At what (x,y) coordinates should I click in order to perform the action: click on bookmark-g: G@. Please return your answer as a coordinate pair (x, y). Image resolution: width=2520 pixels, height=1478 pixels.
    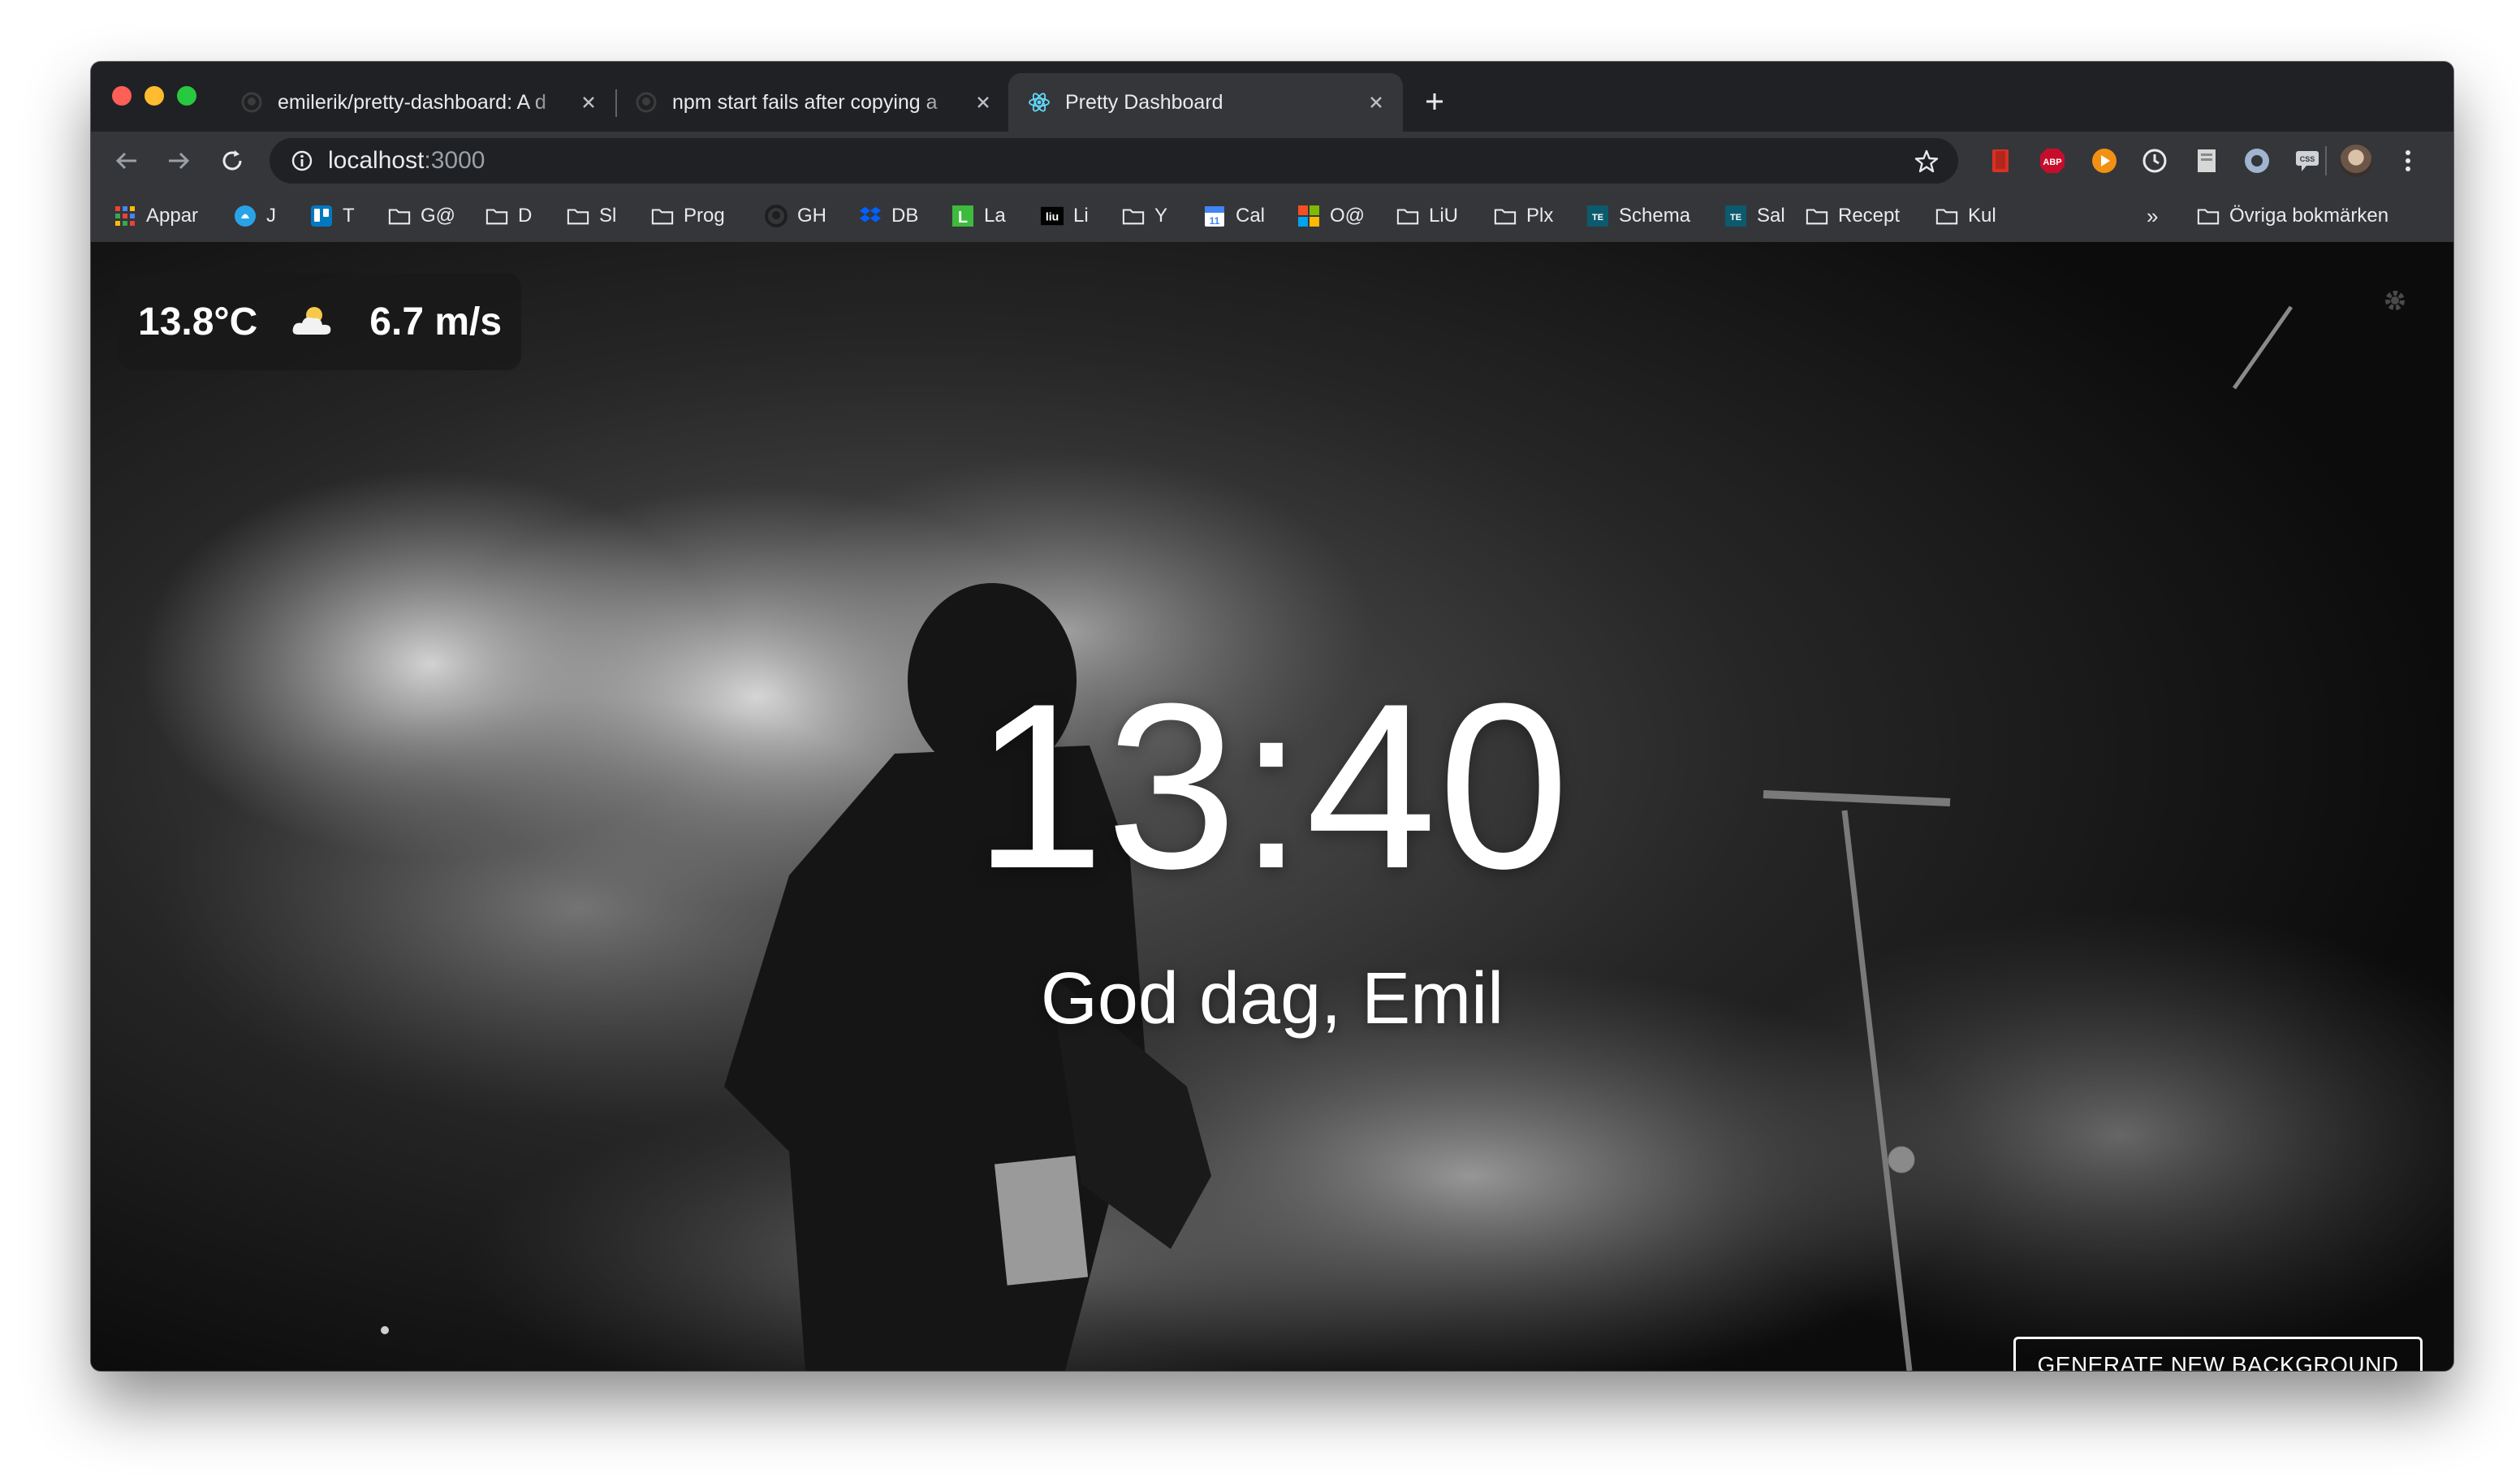
    Looking at the image, I should click on (421, 216).